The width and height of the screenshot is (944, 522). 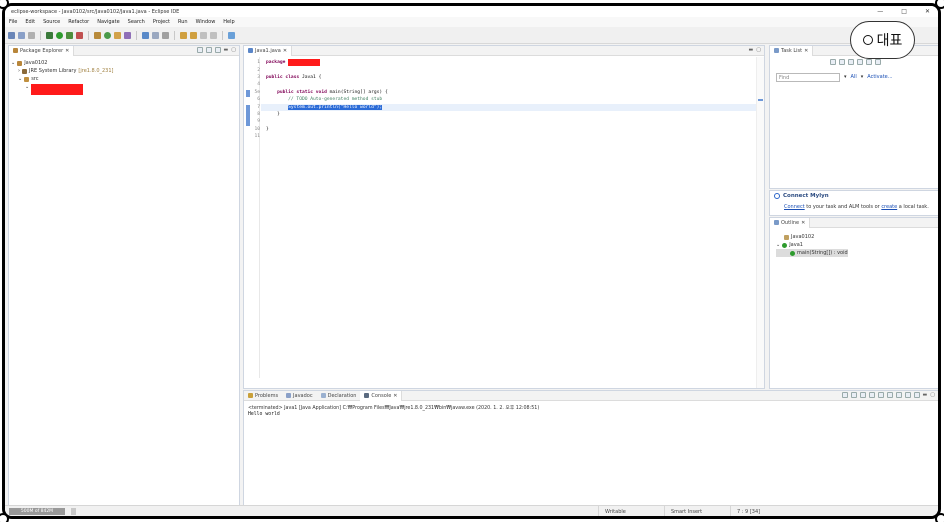 I want to click on menu-refactor: Refactor, so click(x=78, y=22).